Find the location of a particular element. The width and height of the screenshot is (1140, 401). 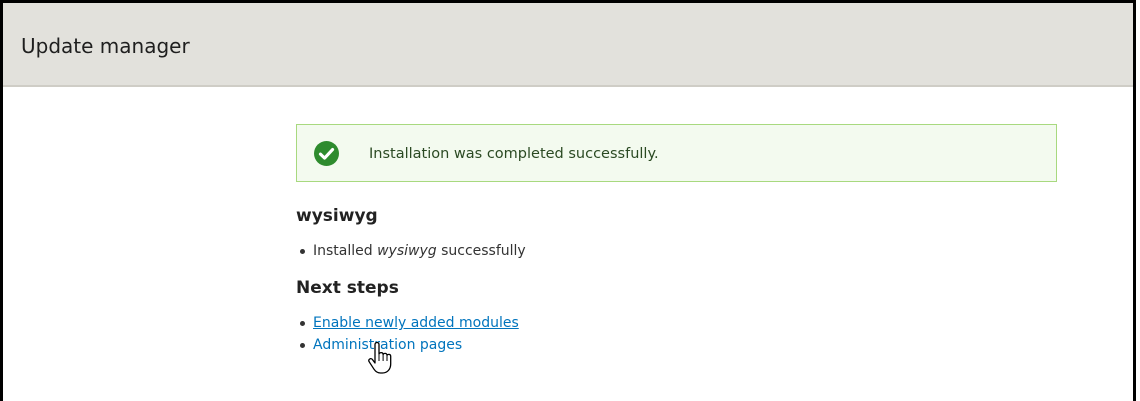

list-item: Enable newly added modules is located at coordinates (681, 323).